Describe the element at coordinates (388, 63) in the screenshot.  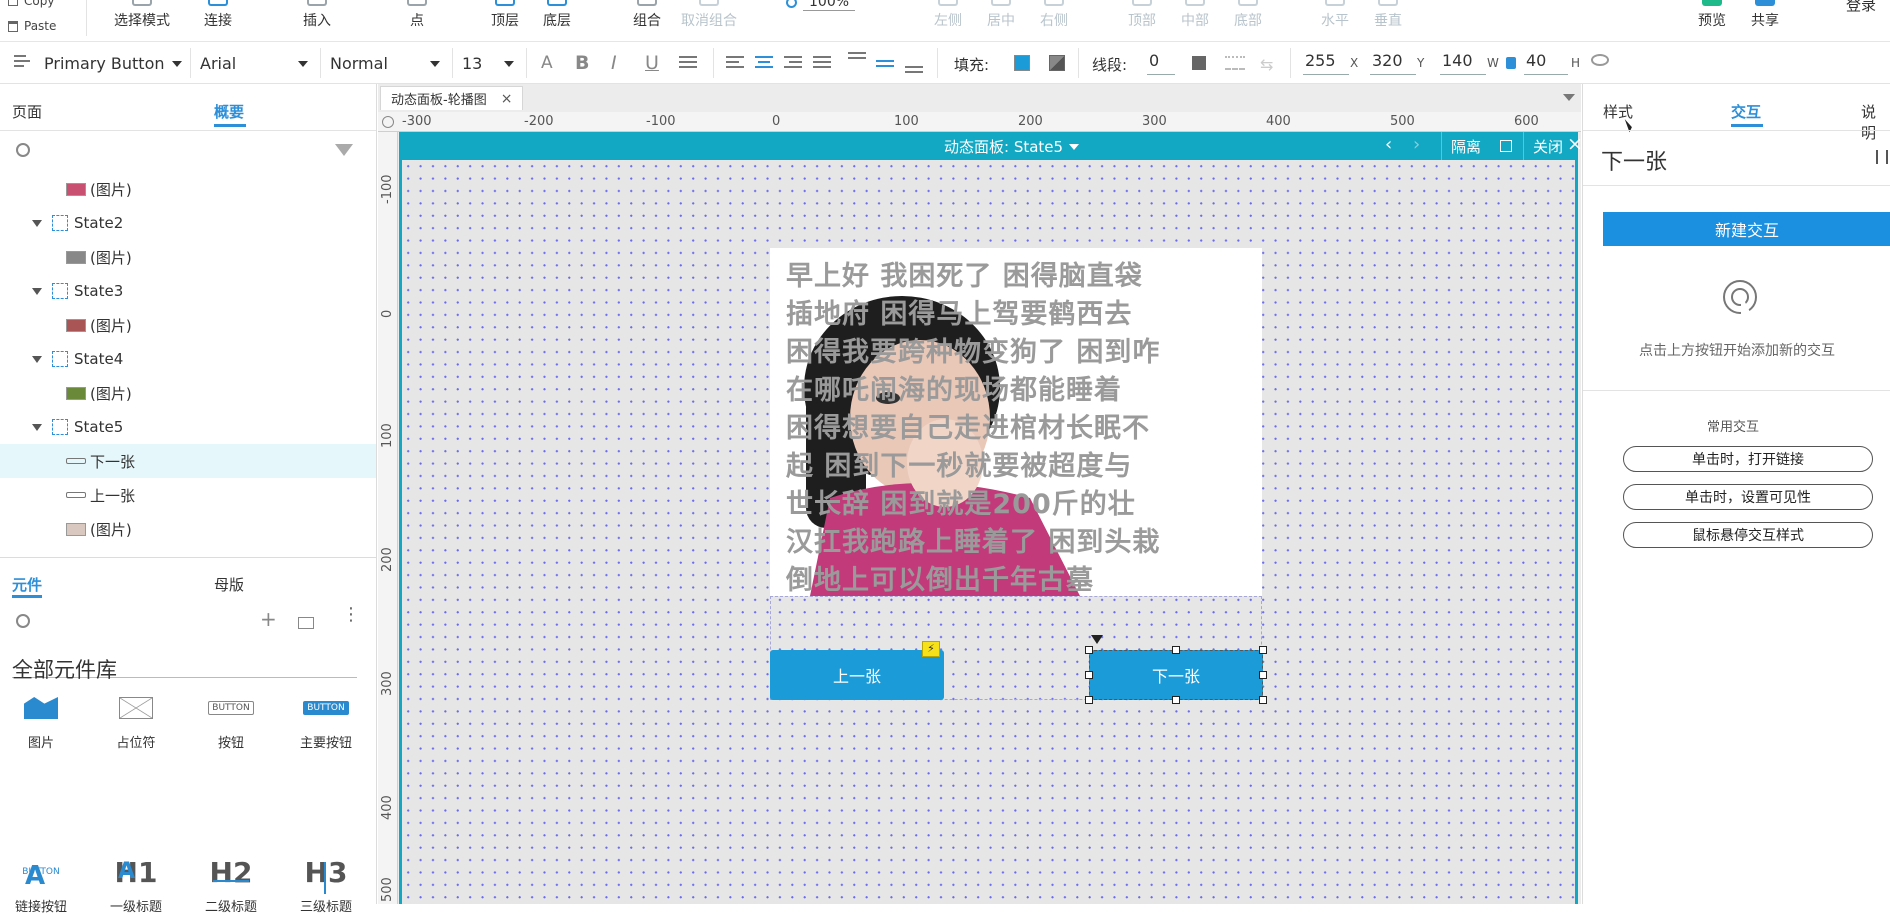
I see `font-weight-select: Normal` at that location.